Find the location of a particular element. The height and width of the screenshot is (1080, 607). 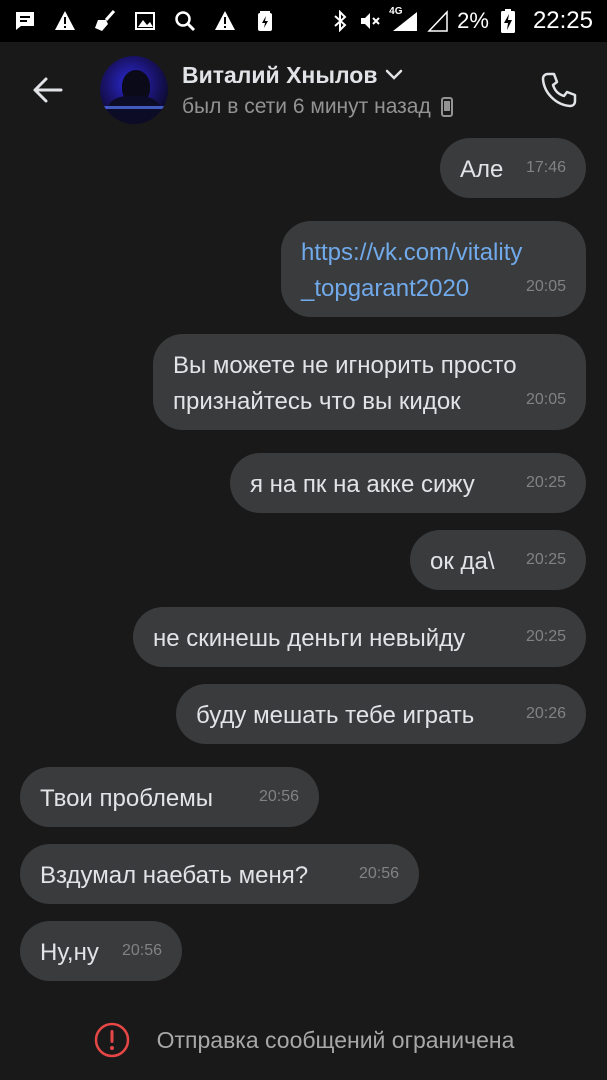

chat-header: Виталий Хнылов был в сети 6 минут назад is located at coordinates (303, 90).